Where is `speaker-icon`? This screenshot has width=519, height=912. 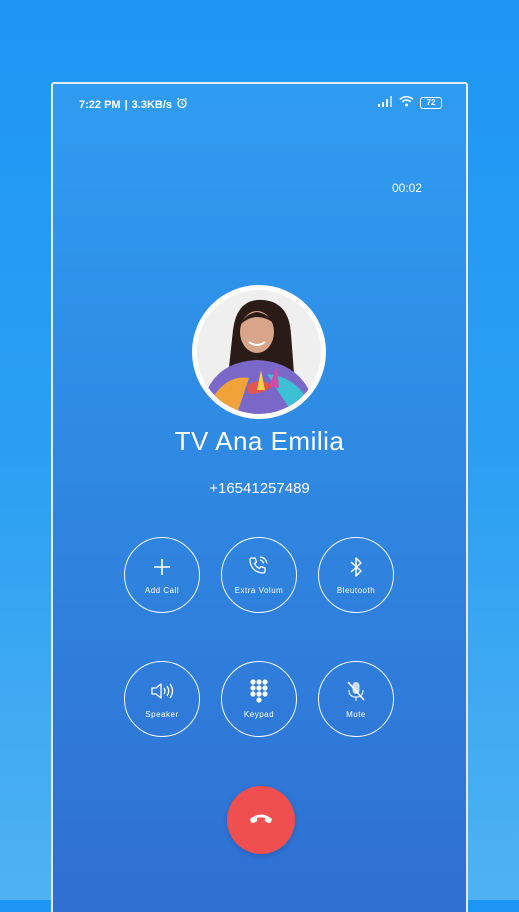 speaker-icon is located at coordinates (162, 691).